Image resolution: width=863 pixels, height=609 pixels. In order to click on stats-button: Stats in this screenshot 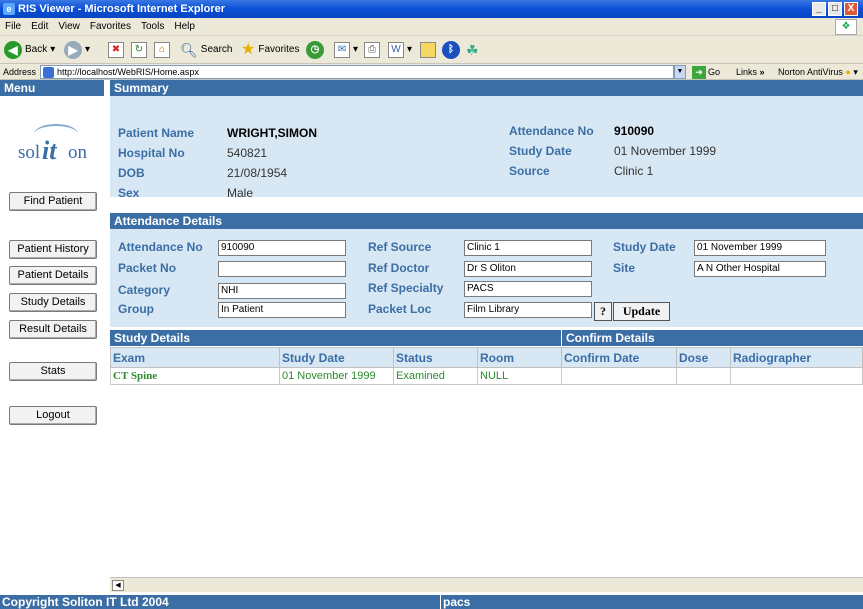, I will do `click(53, 371)`.